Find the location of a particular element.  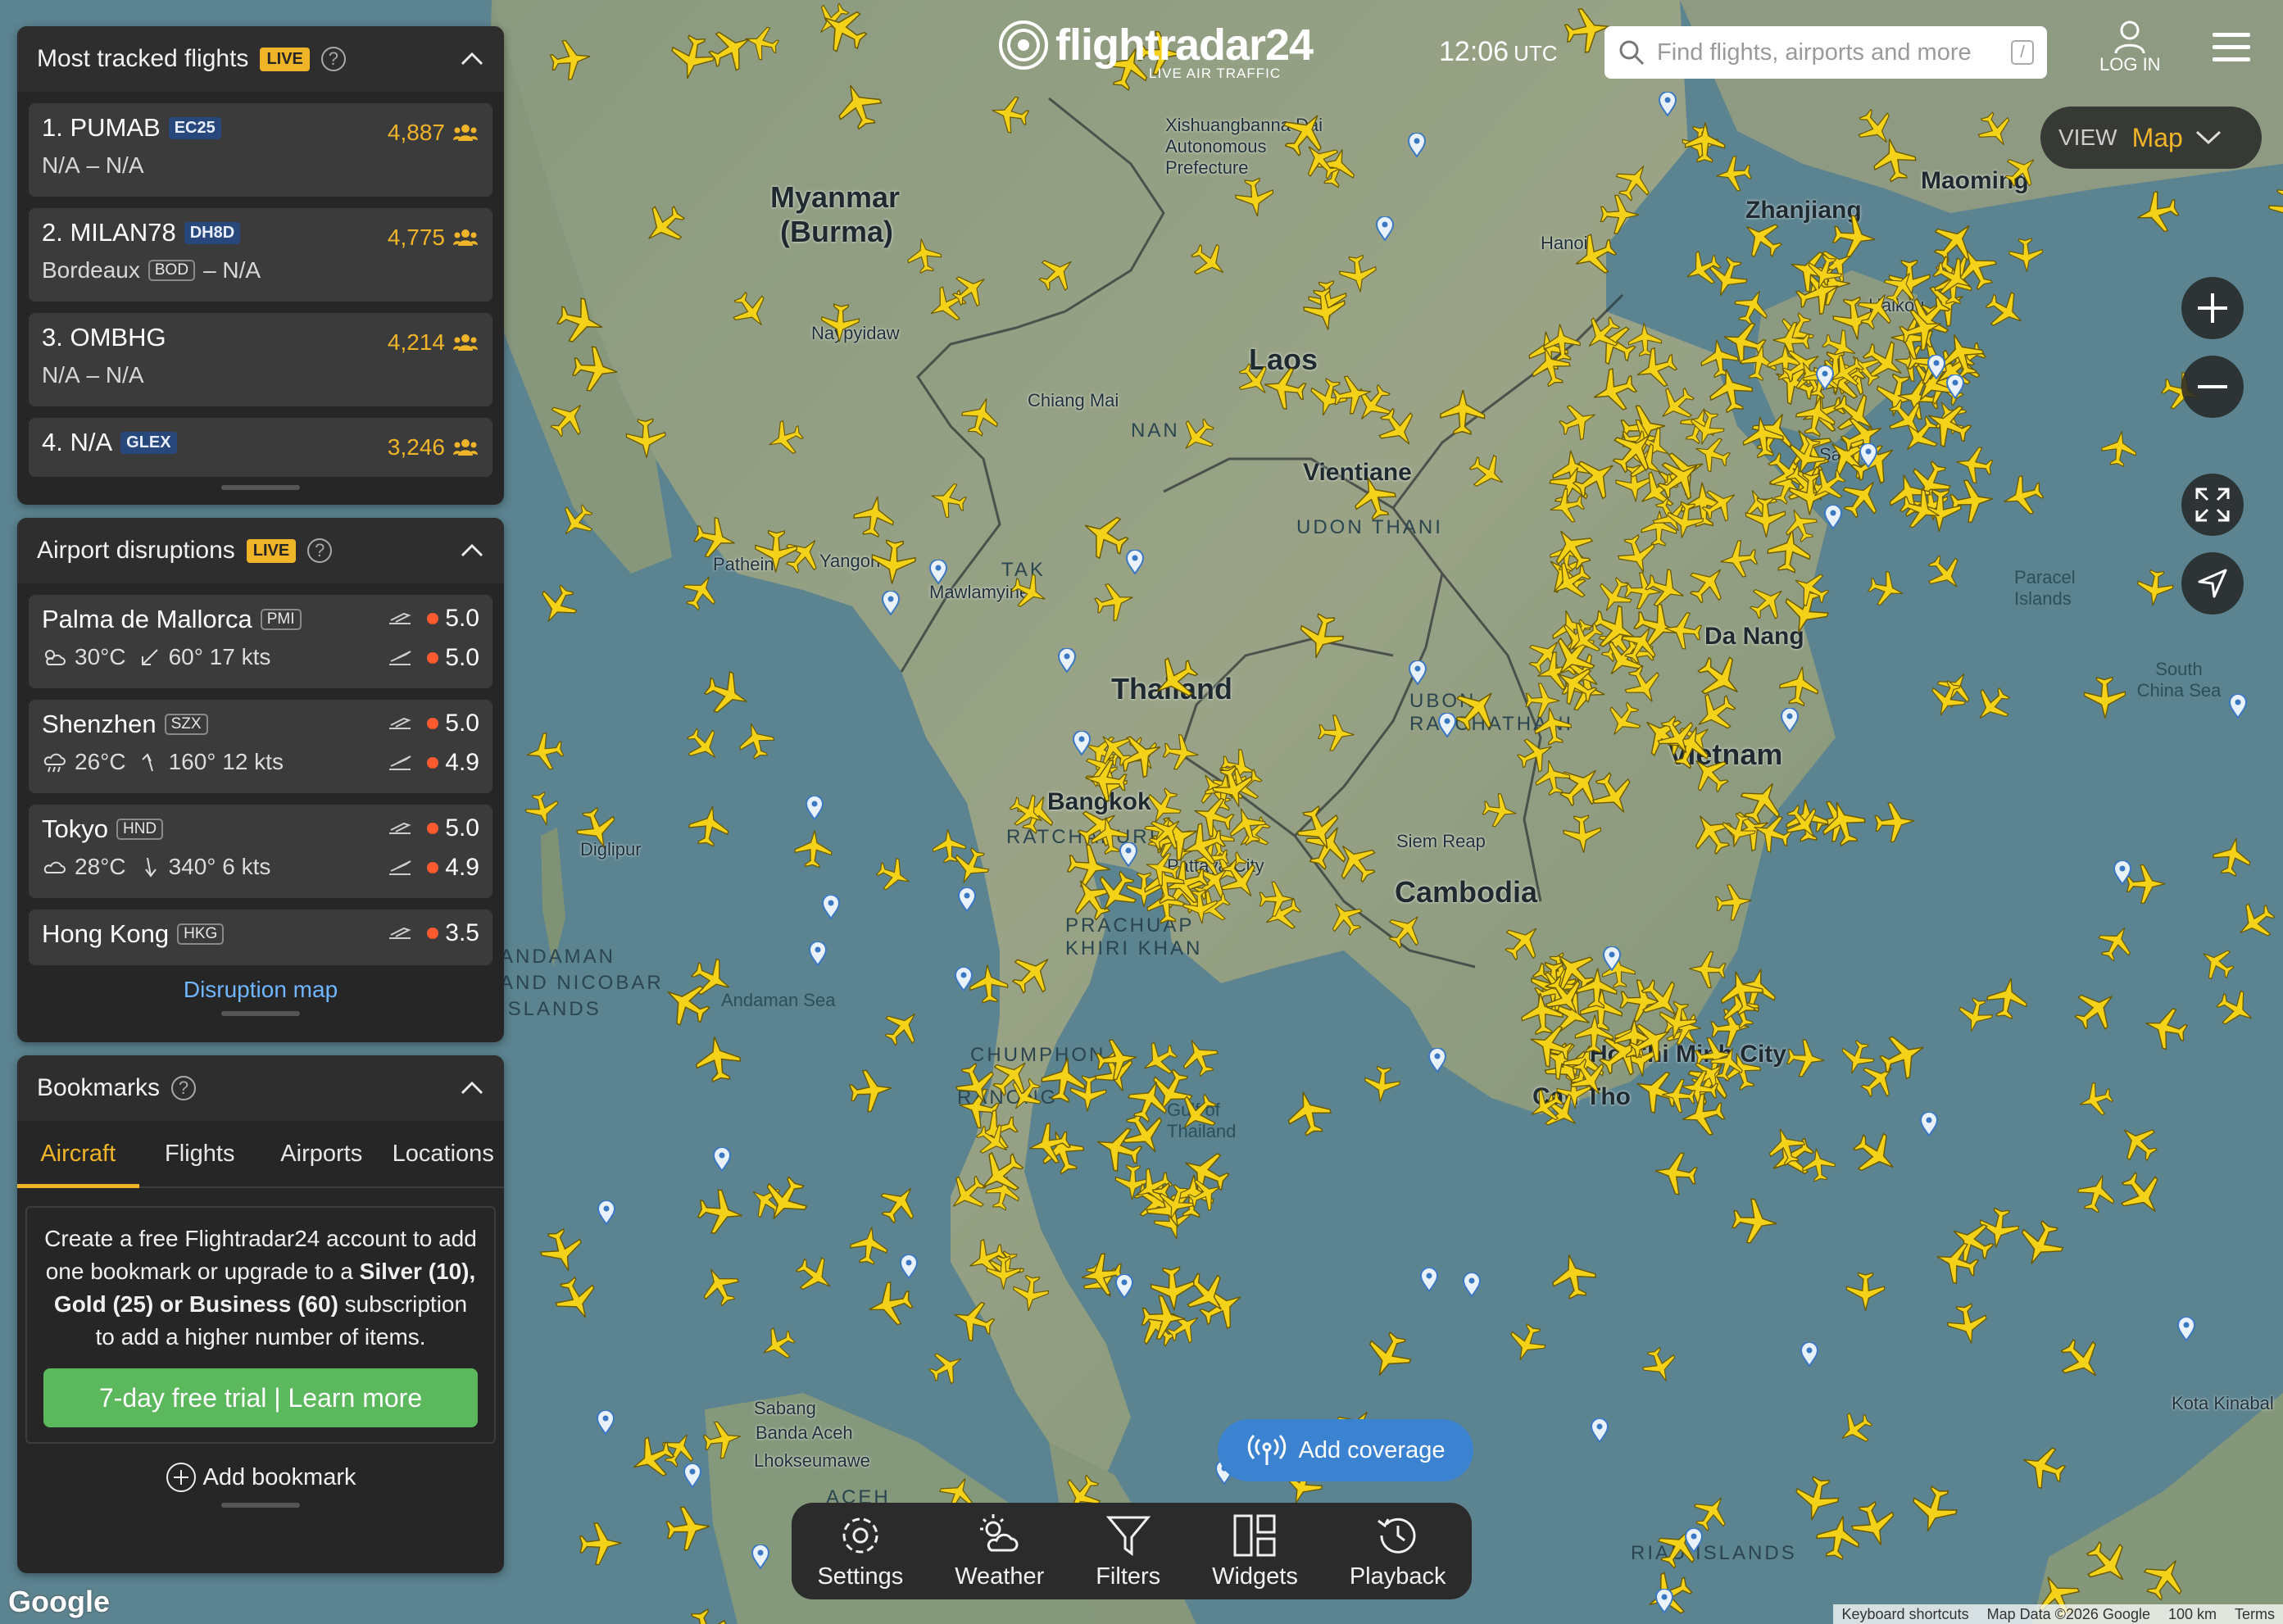

tab-flights: Flights is located at coordinates (200, 1154).